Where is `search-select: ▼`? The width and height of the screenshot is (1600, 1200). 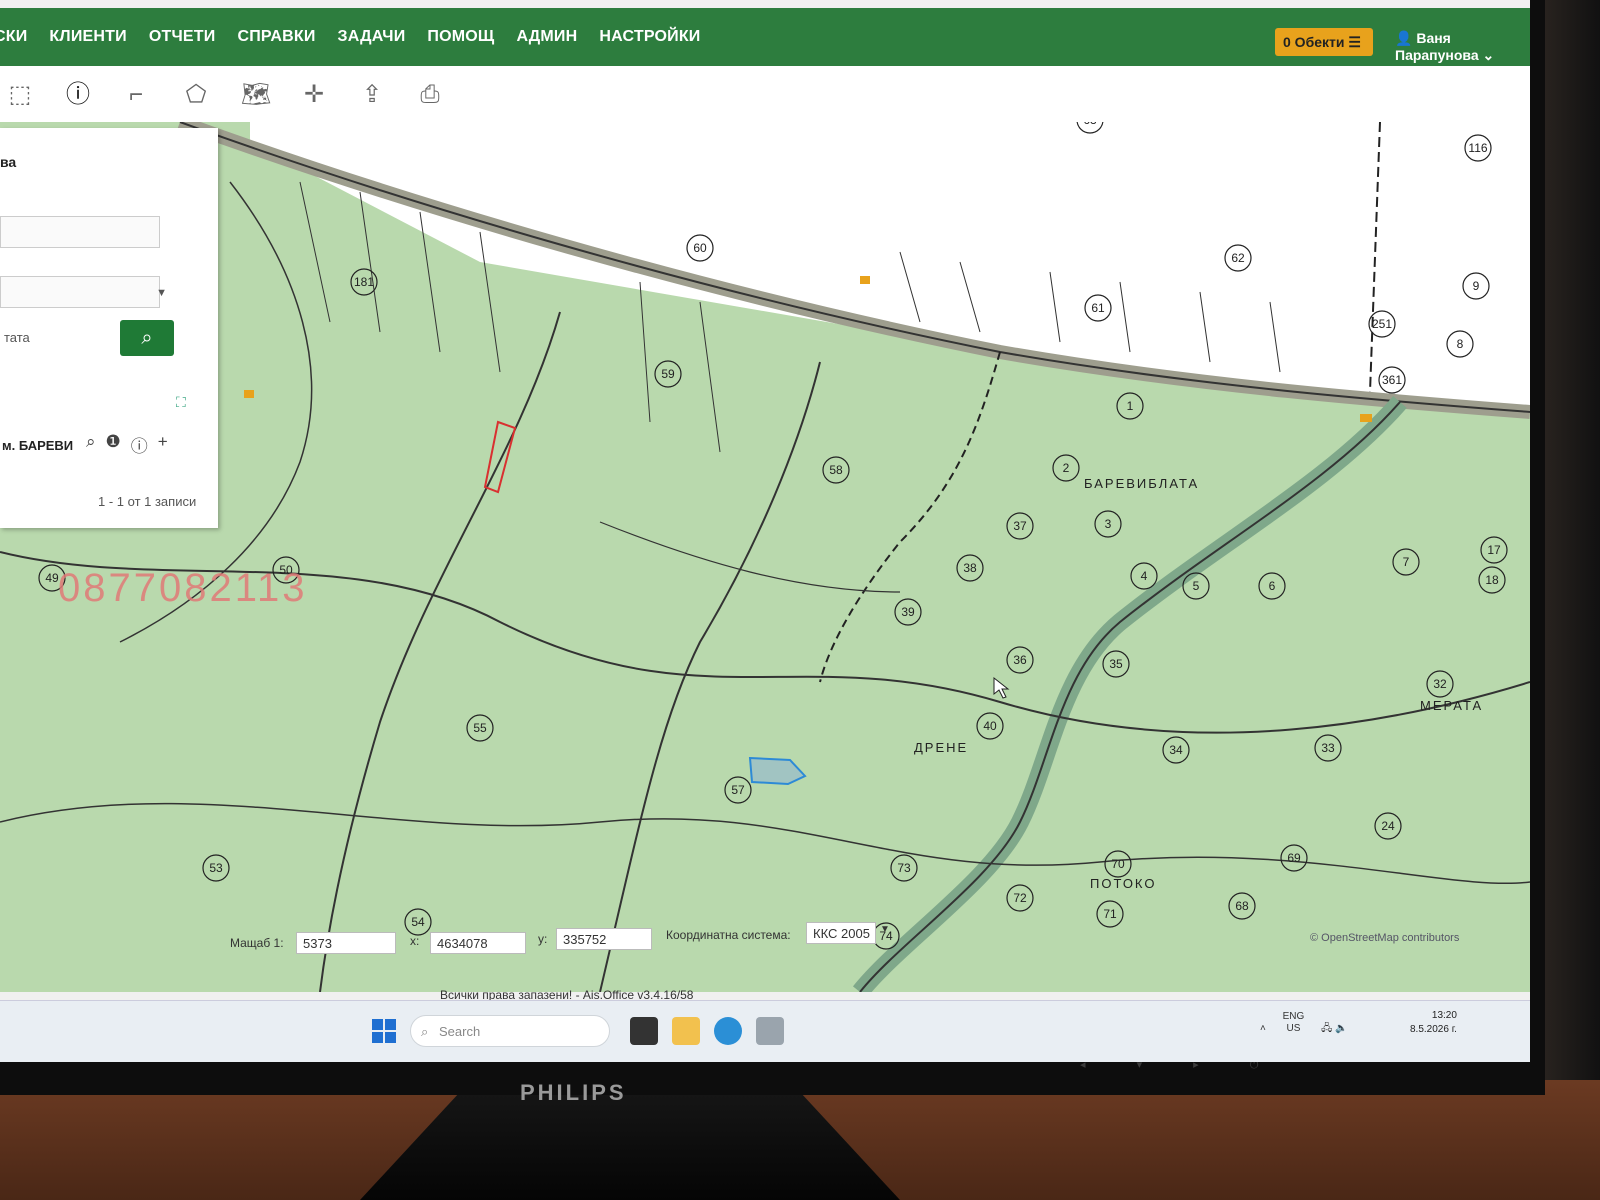
search-select: ▼ is located at coordinates (83, 292).